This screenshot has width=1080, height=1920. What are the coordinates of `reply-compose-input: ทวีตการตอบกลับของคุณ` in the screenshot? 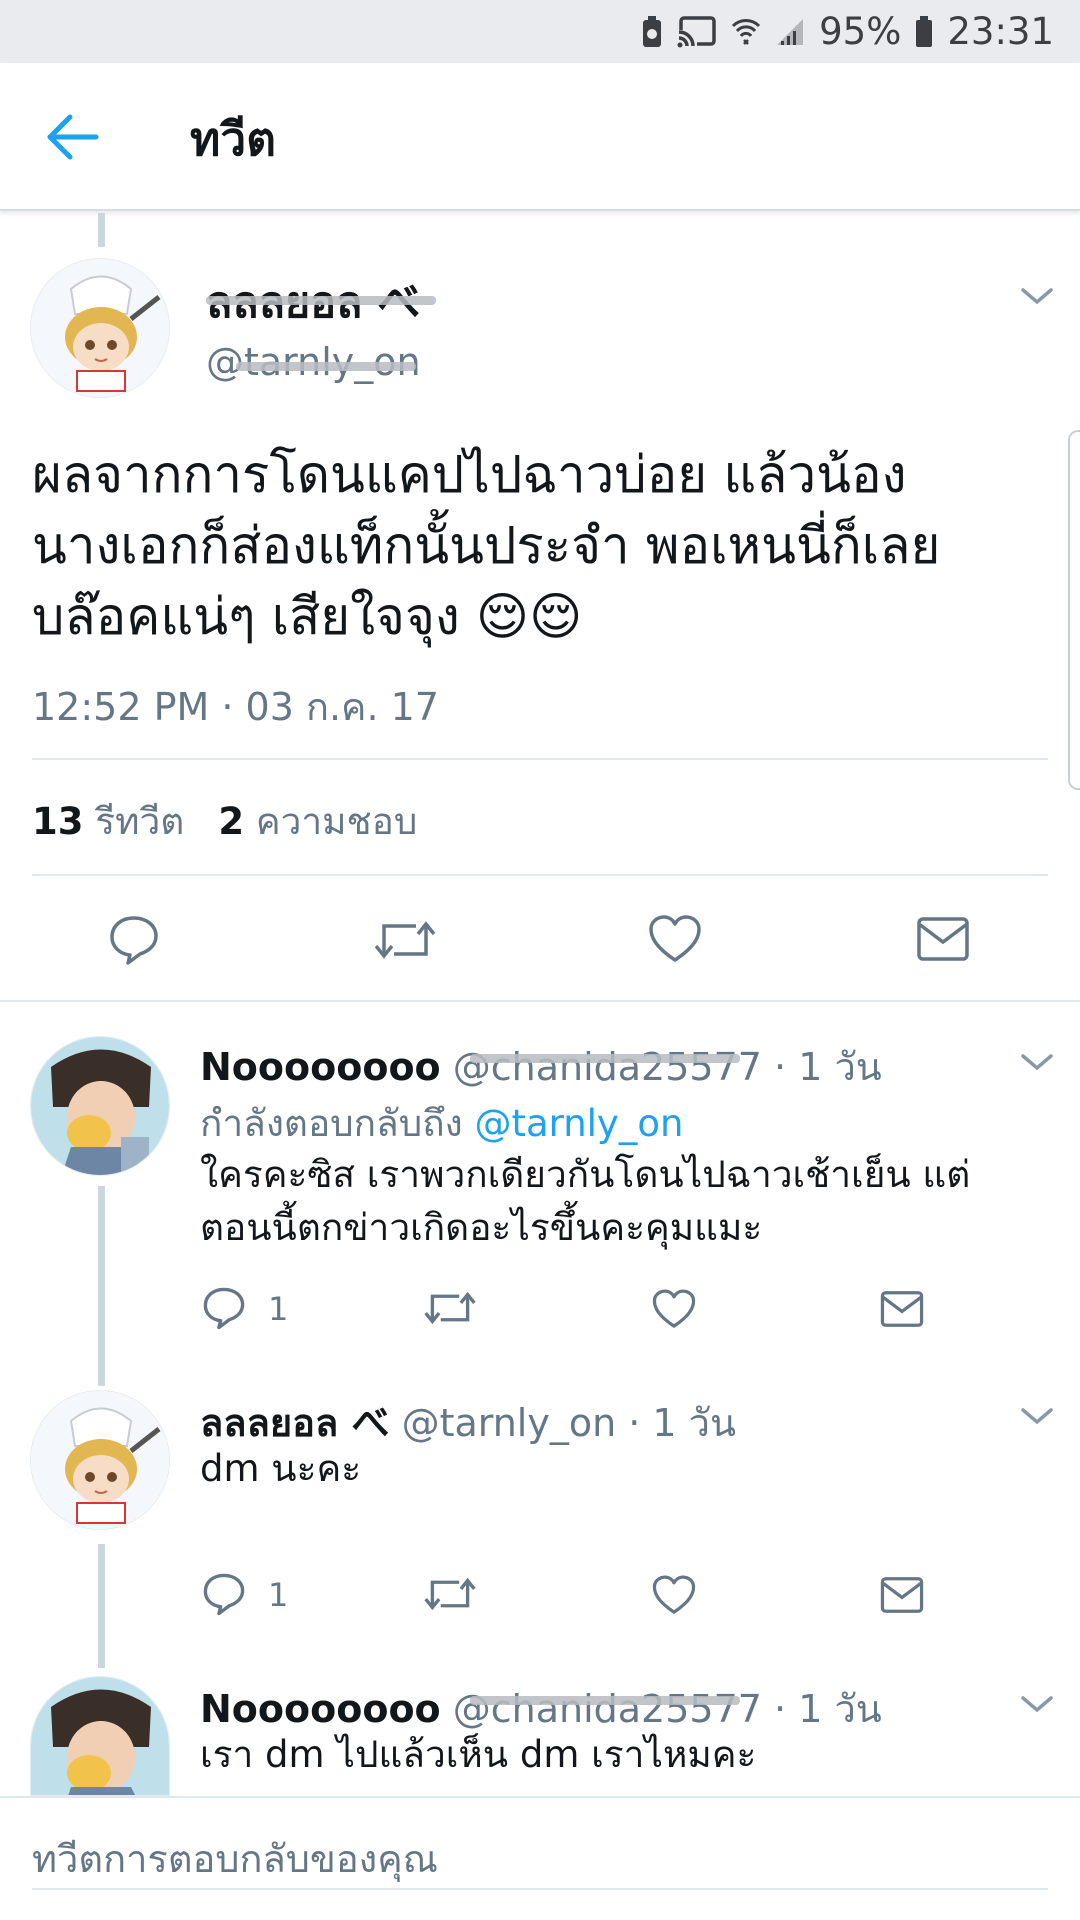 It's located at (540, 1859).